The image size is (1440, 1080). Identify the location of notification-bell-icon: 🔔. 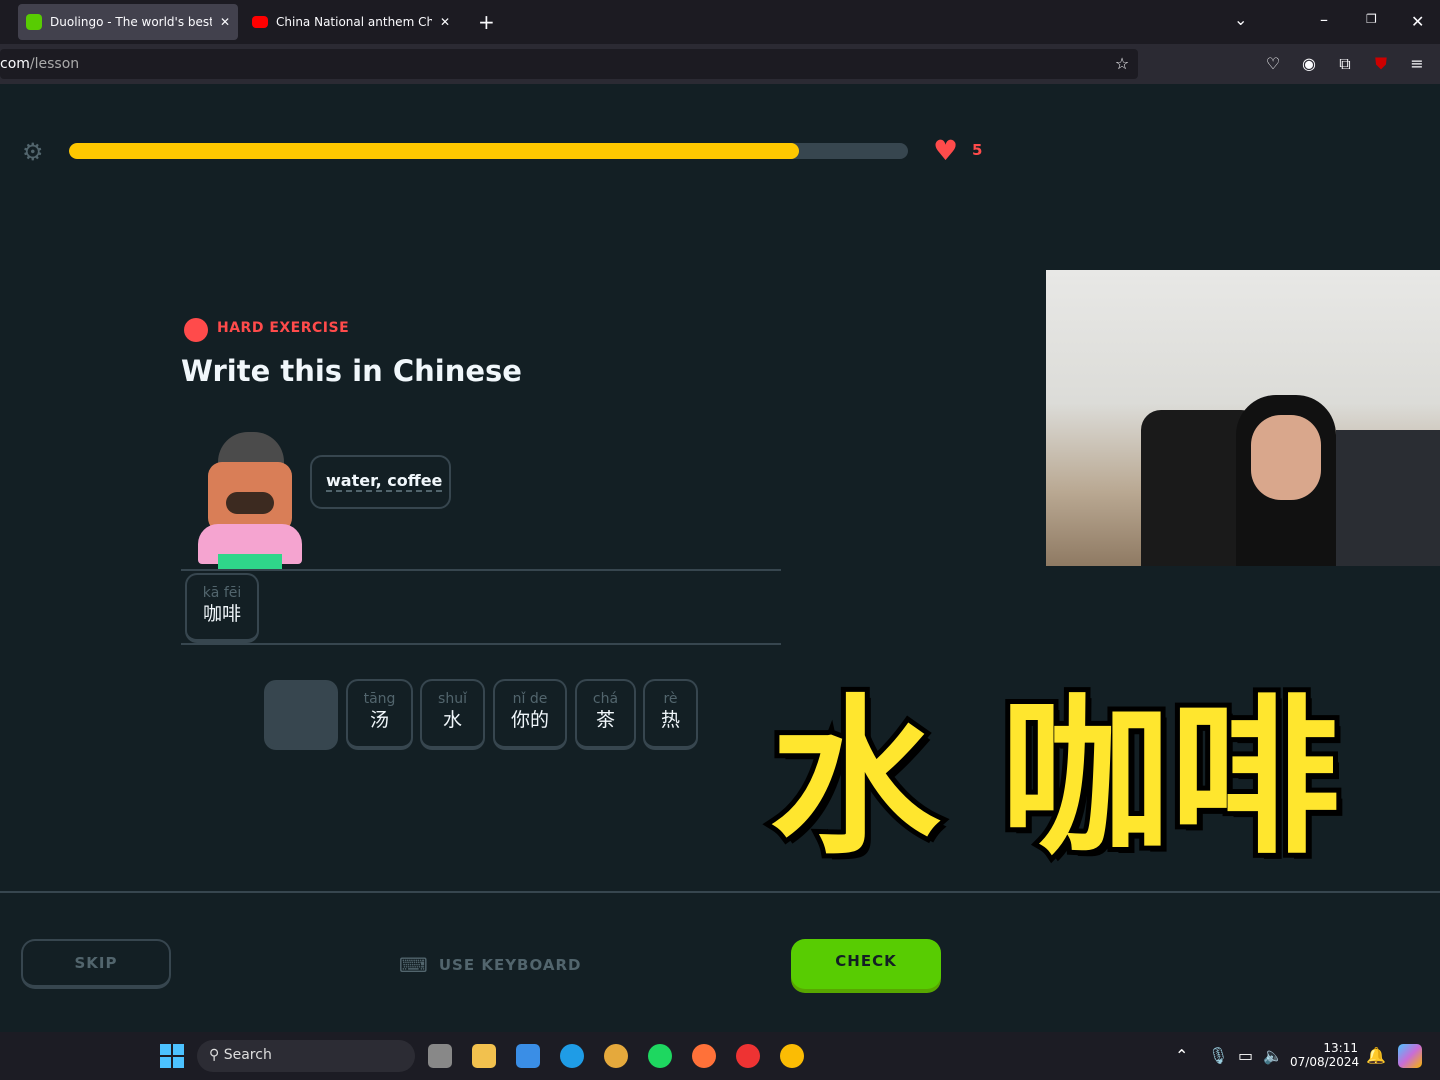
(1376, 1055).